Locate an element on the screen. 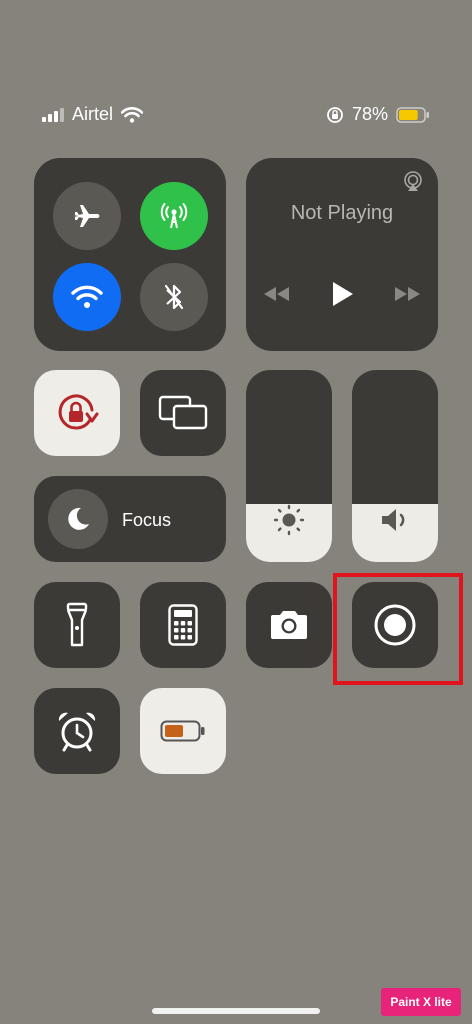 This screenshot has width=472, height=1024. bluetooth-icon is located at coordinates (174, 297).